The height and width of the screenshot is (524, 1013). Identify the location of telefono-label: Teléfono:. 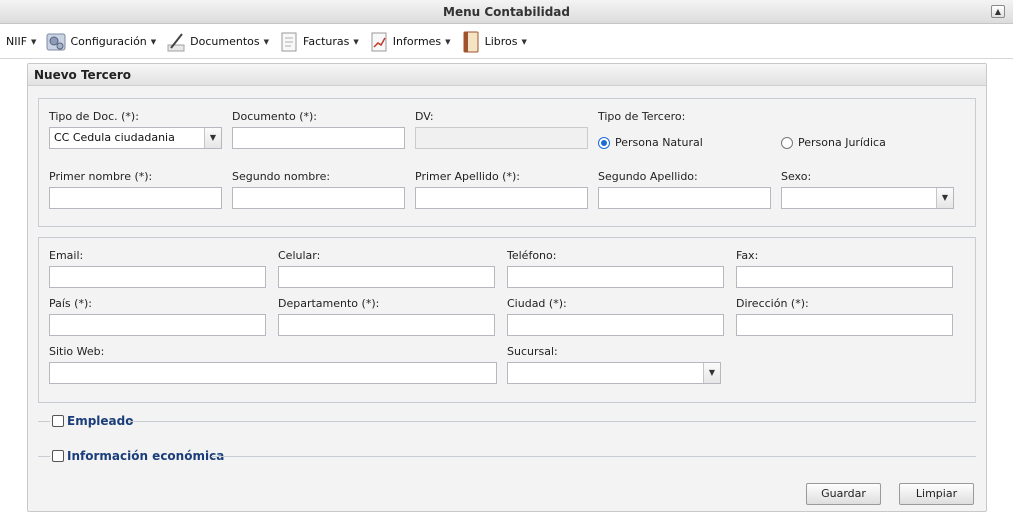
(532, 255).